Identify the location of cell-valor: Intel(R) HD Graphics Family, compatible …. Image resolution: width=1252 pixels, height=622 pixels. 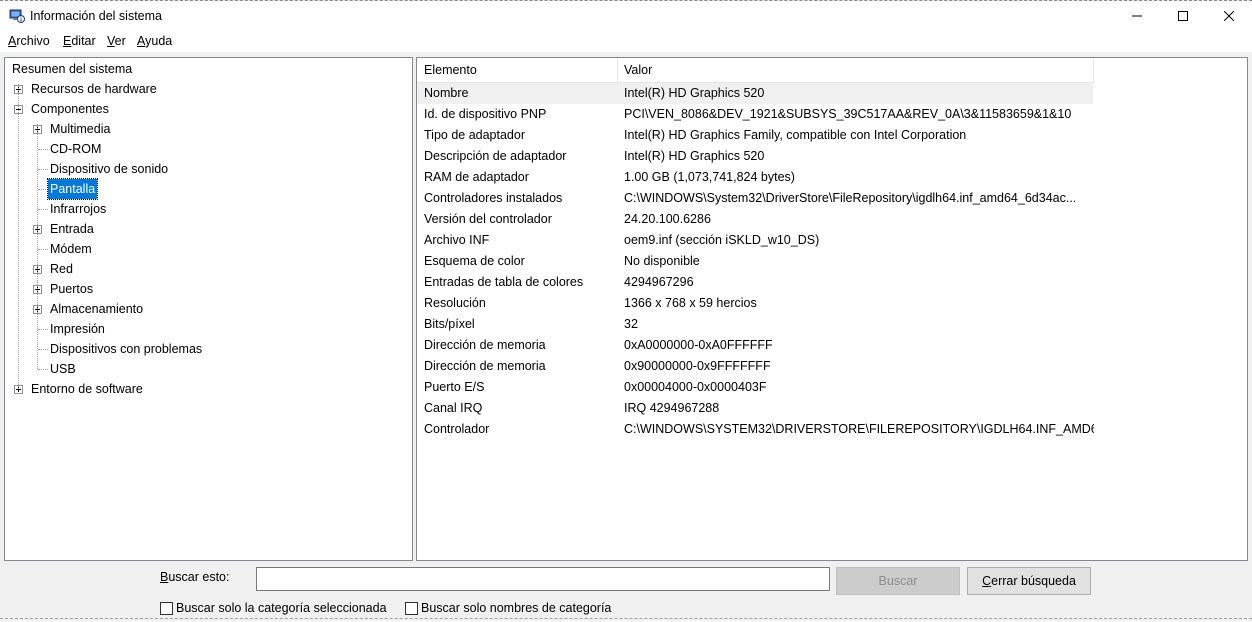
(795, 135).